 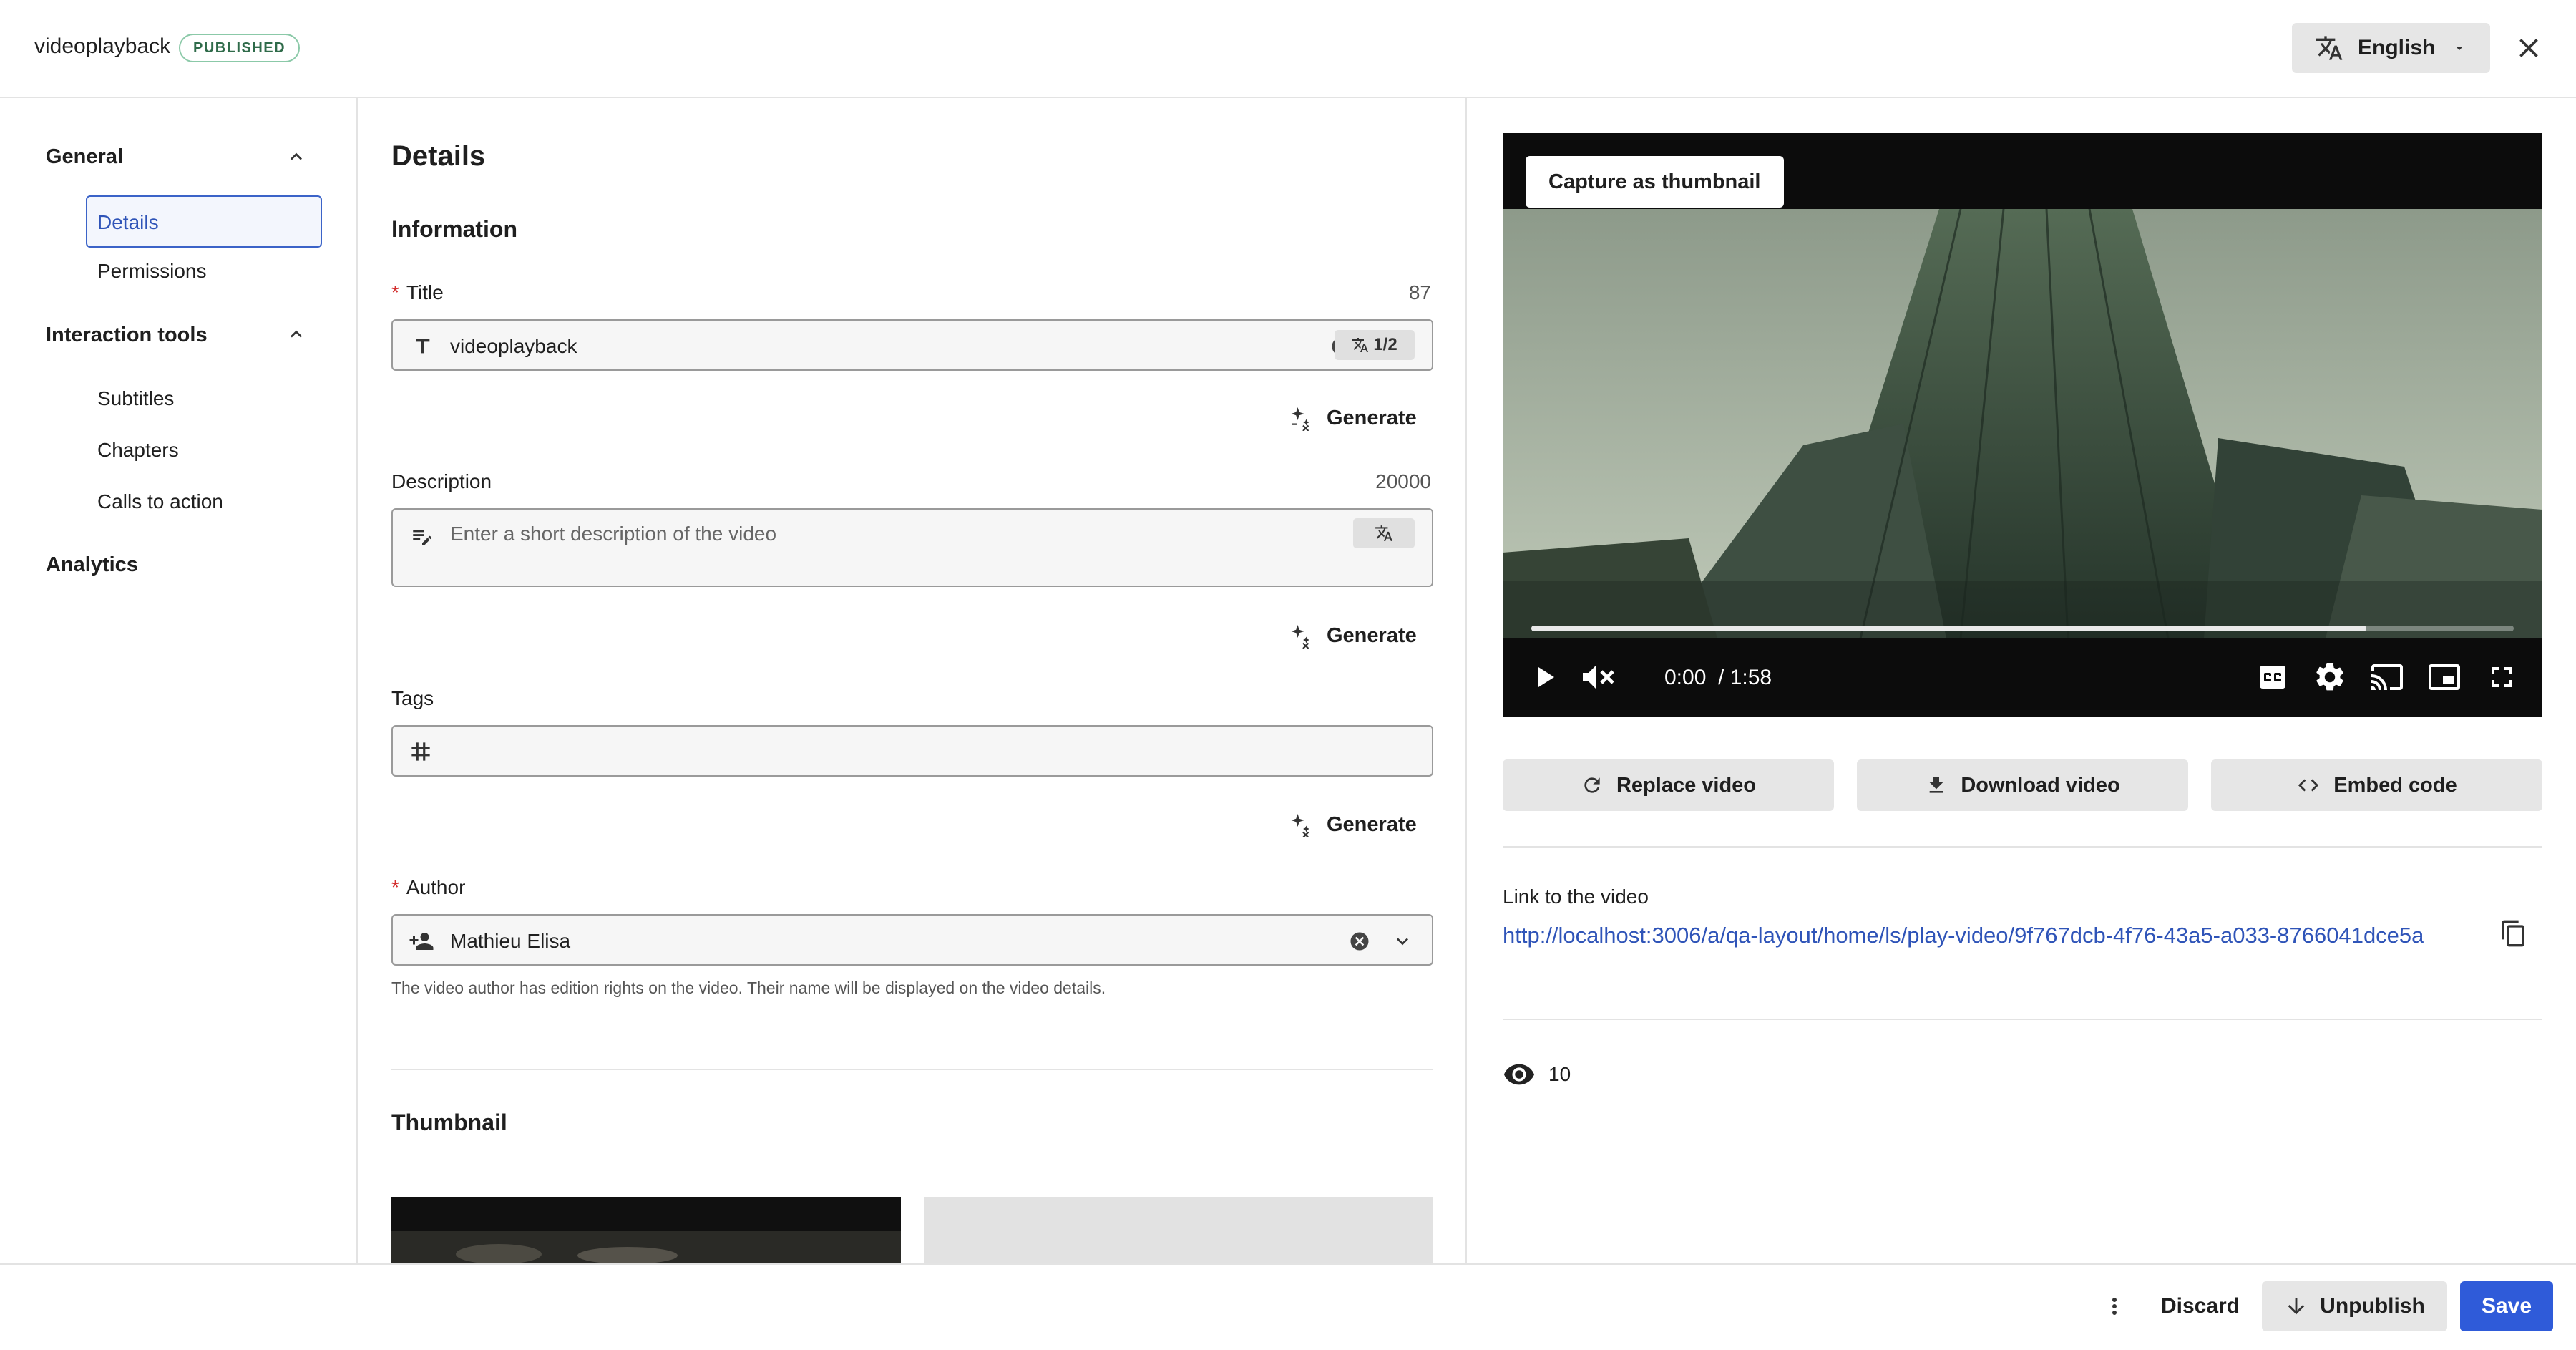 I want to click on generate-title-button: Generate, so click(x=1352, y=418).